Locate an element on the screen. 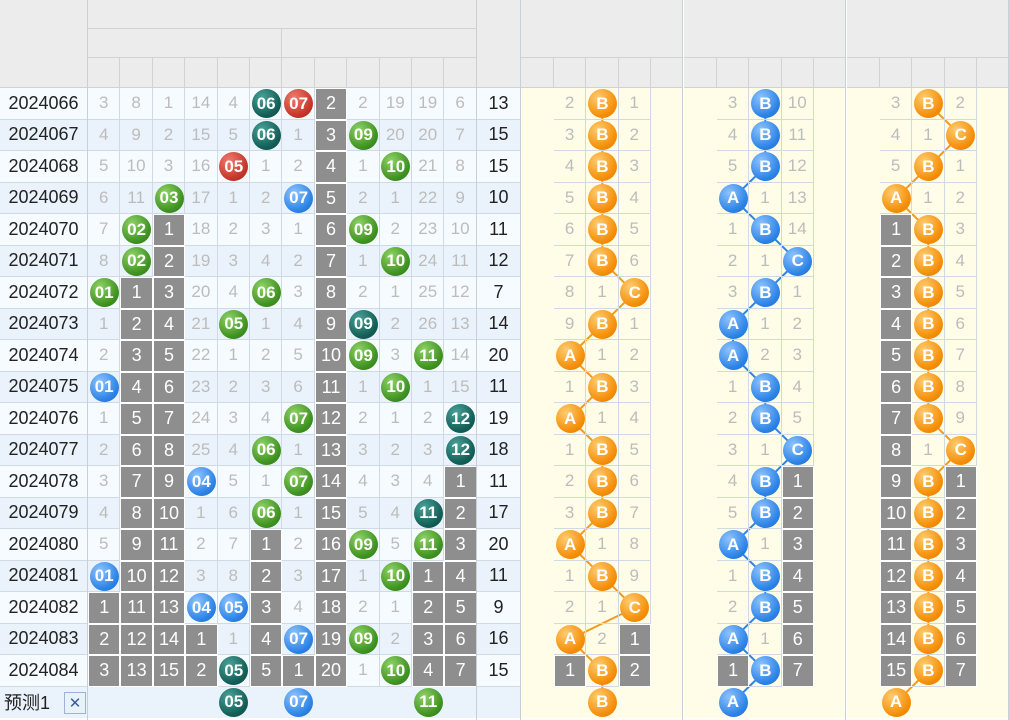 This screenshot has height=720, width=1009. number-column-header is located at coordinates (136, 73).